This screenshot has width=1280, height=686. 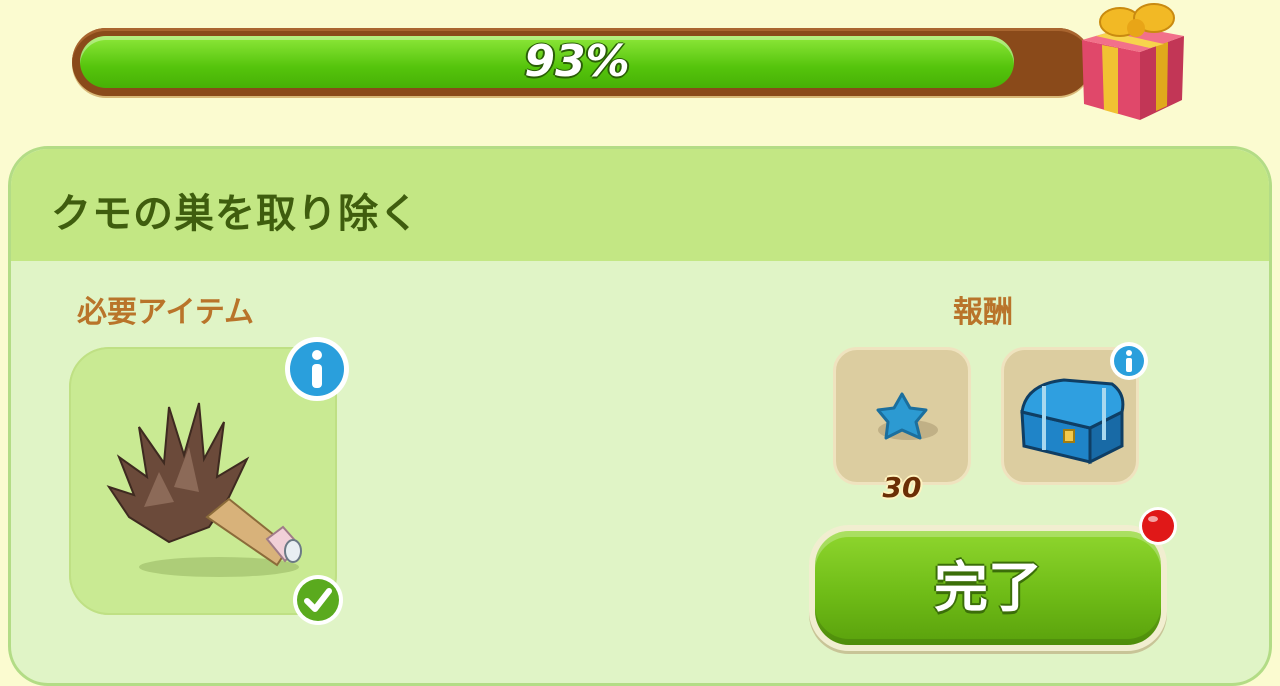 I want to click on reward-star-count: 30, so click(x=902, y=487).